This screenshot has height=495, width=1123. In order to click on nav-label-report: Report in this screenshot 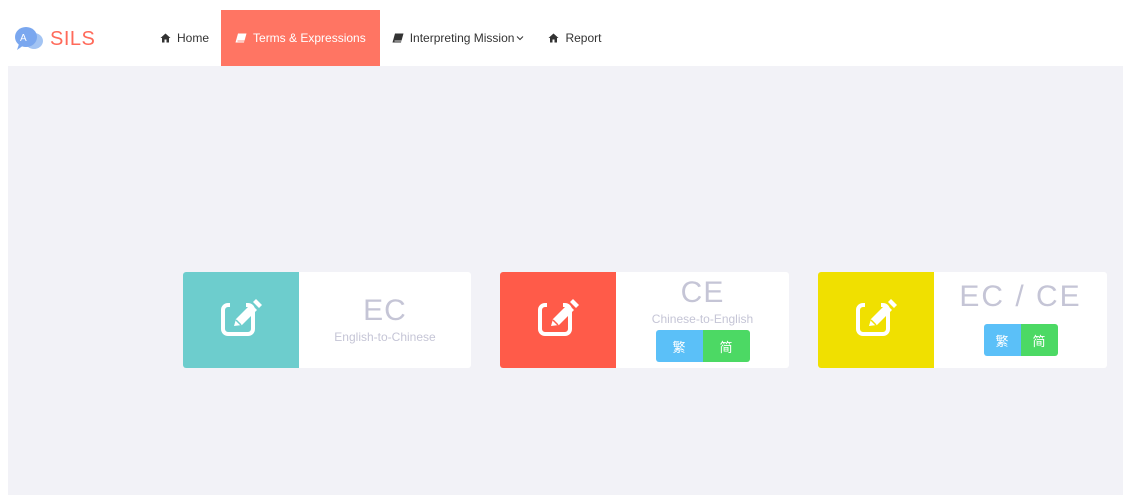, I will do `click(583, 38)`.